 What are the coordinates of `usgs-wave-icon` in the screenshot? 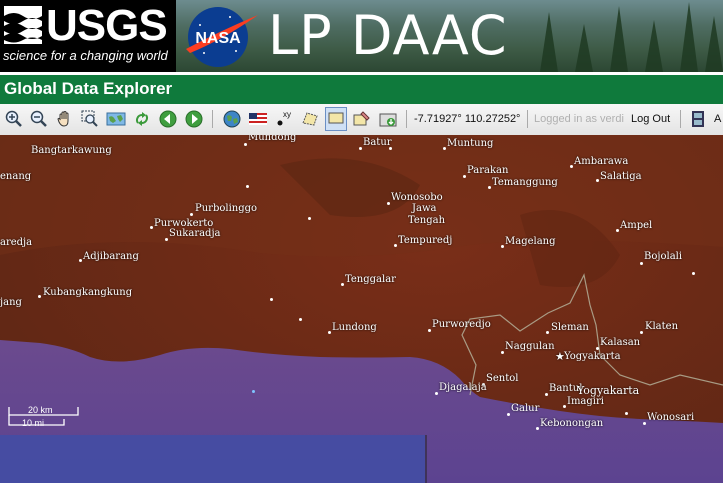 It's located at (23, 25).